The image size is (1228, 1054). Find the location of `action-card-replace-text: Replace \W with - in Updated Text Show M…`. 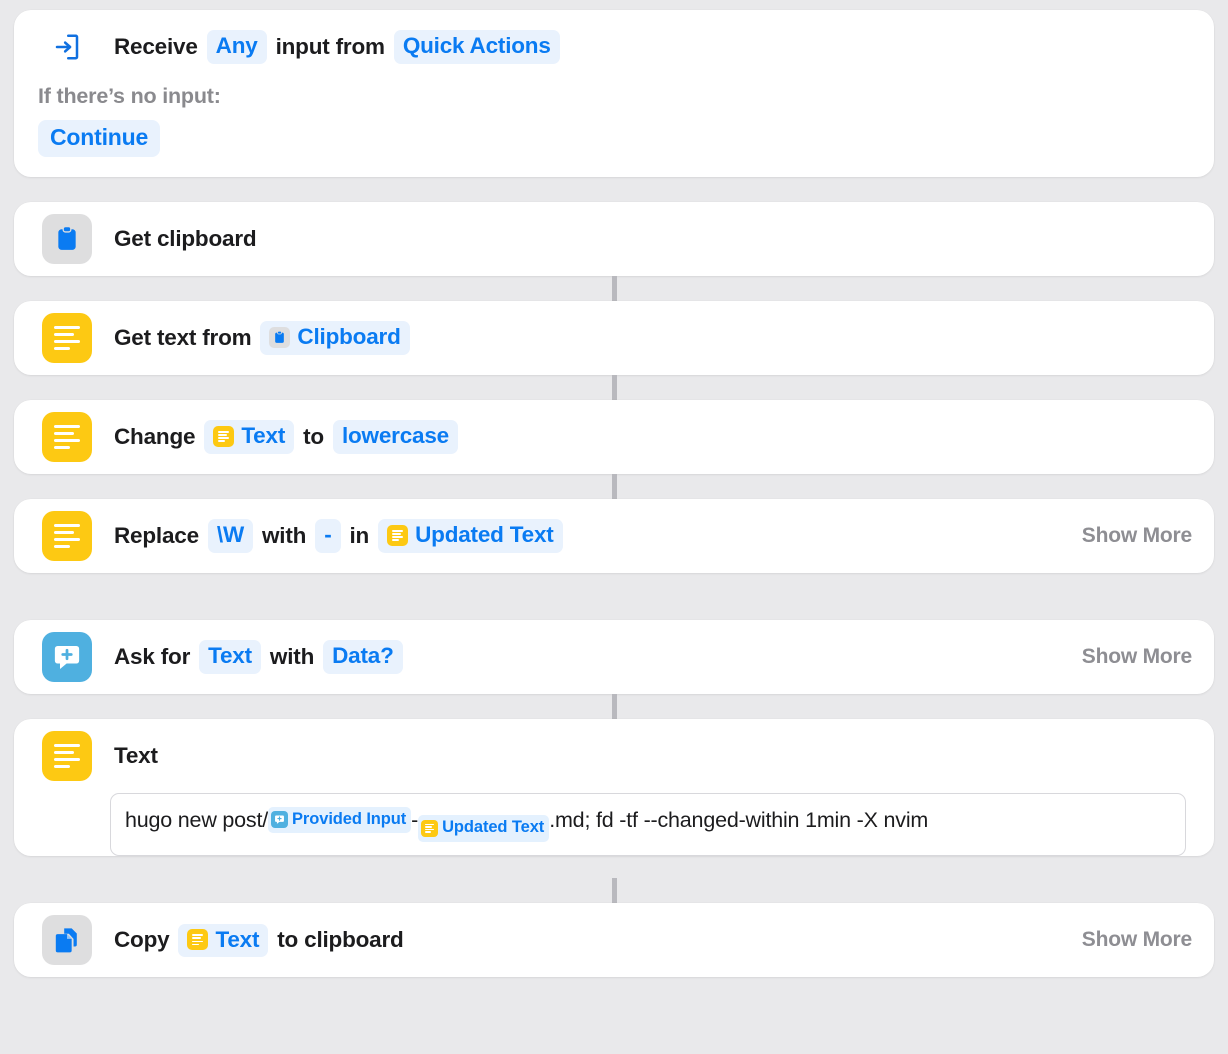

action-card-replace-text: Replace \W with - in Updated Text Show M… is located at coordinates (614, 536).